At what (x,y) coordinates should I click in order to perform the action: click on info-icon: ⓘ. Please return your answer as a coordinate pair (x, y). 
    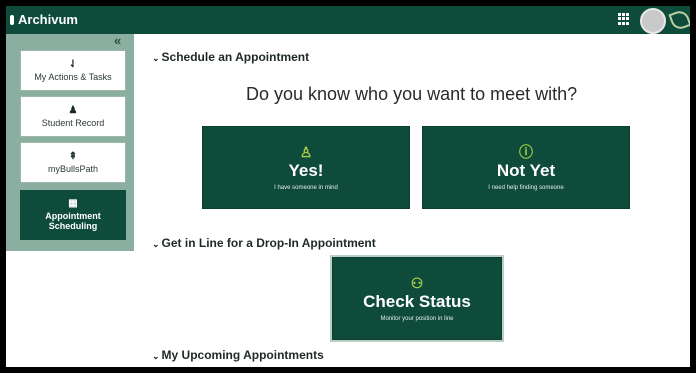
    Looking at the image, I should click on (526, 151).